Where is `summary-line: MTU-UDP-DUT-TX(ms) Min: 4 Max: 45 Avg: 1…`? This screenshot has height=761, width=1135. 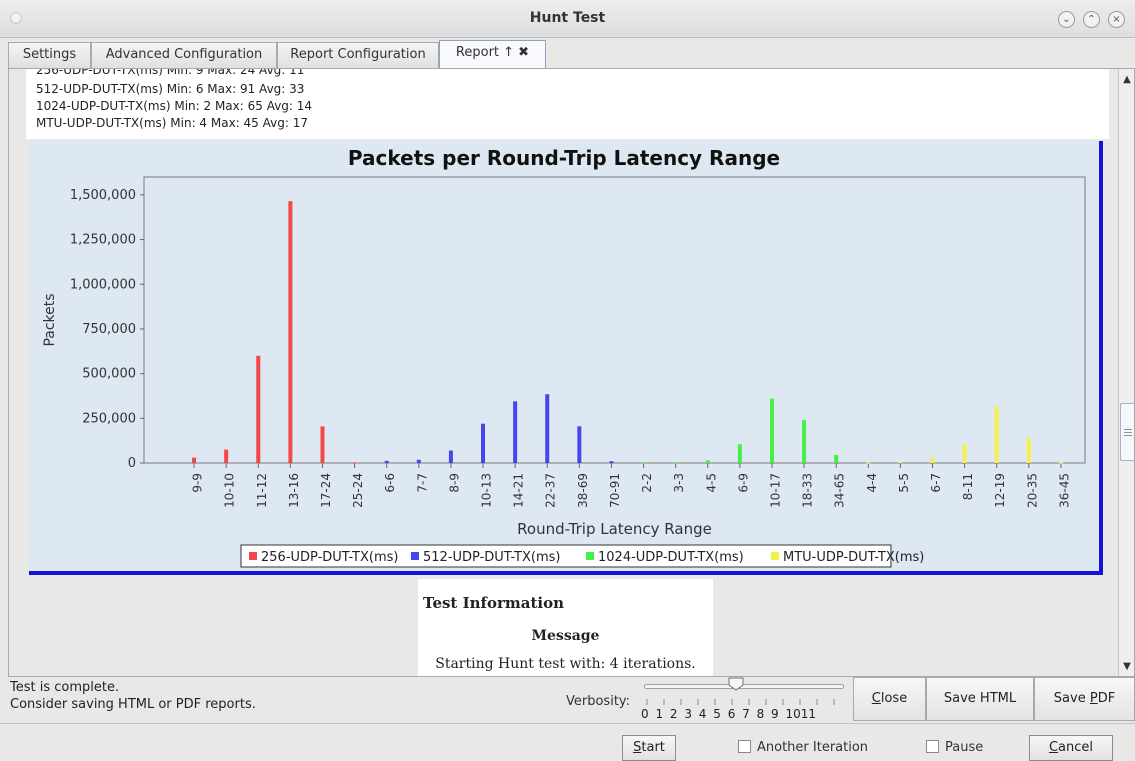
summary-line: MTU-UDP-DUT-TX(ms) Min: 4 Max: 45 Avg: 1… is located at coordinates (172, 123).